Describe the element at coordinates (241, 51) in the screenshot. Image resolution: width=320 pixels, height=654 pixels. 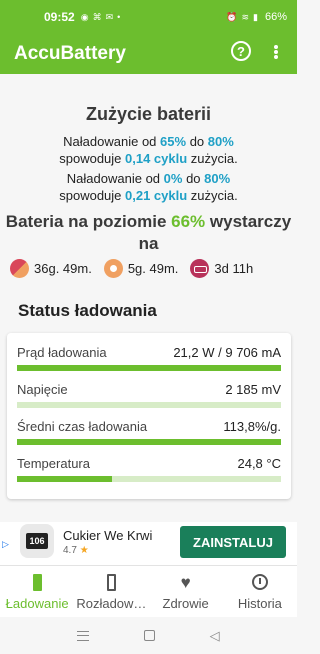
I see `help-icon: ?` at that location.